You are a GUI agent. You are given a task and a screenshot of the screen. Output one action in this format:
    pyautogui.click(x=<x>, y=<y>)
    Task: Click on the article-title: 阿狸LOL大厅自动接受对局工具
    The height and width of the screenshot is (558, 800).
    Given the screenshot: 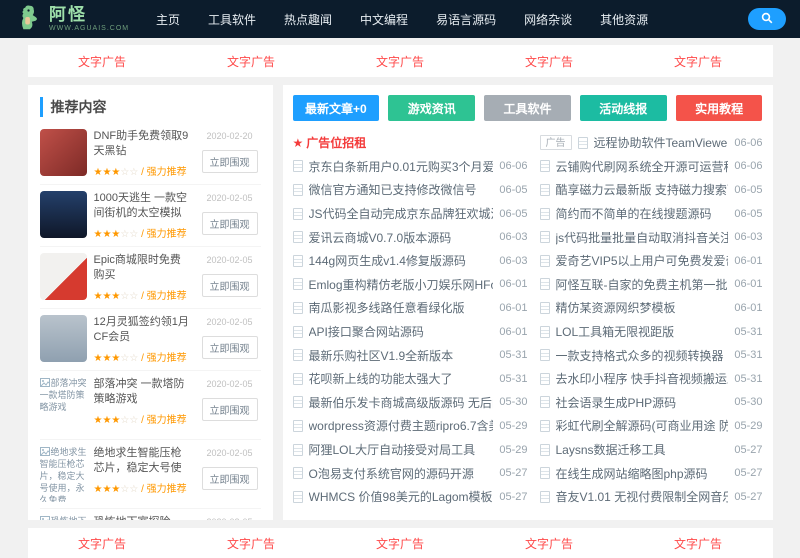 What is the action you would take?
    pyautogui.click(x=401, y=449)
    